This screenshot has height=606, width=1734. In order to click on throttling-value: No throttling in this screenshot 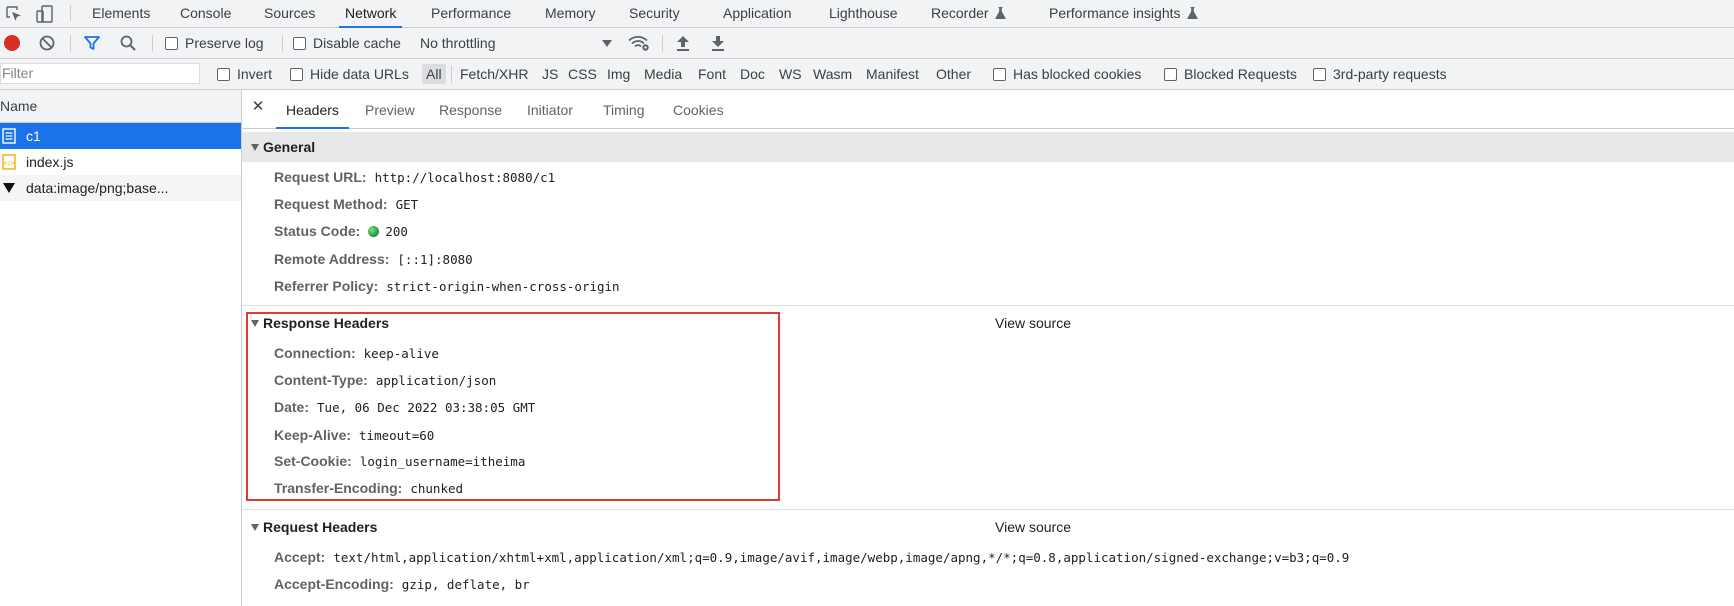, I will do `click(458, 43)`.